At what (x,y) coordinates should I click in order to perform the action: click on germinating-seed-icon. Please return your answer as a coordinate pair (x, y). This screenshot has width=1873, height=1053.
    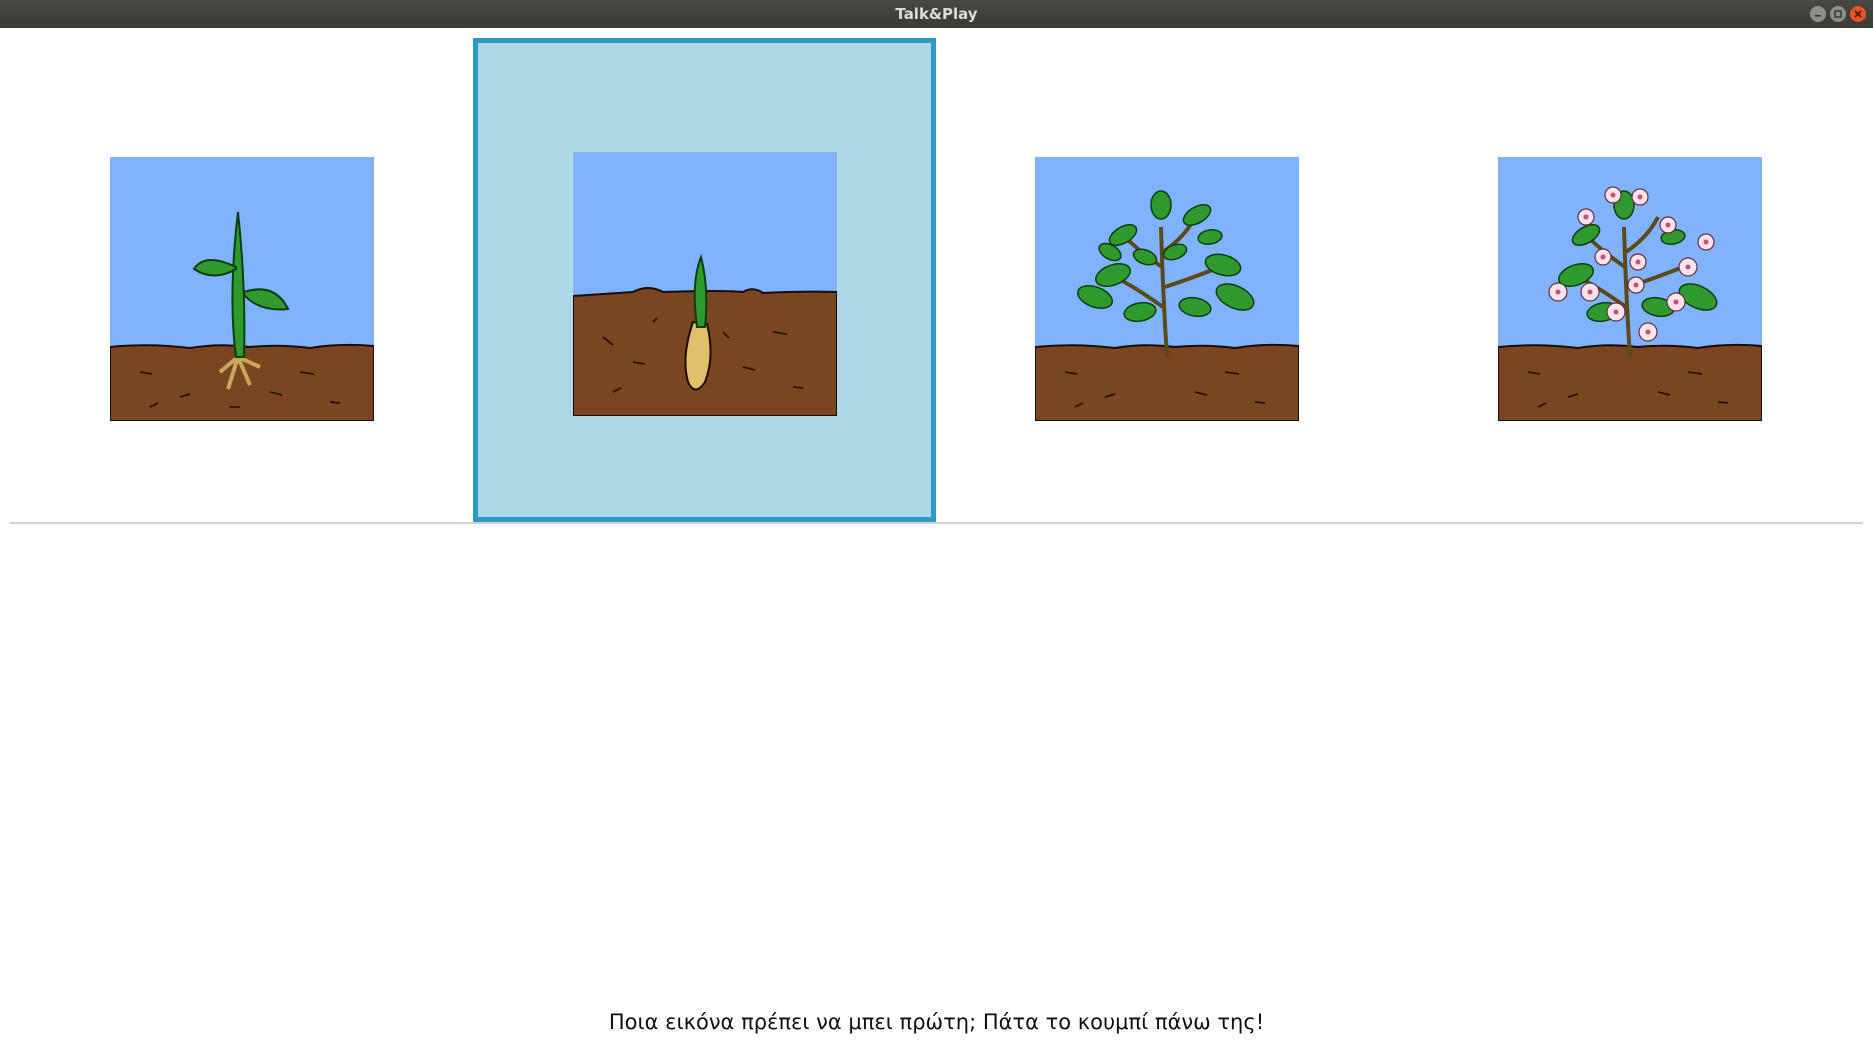
    Looking at the image, I should click on (705, 284).